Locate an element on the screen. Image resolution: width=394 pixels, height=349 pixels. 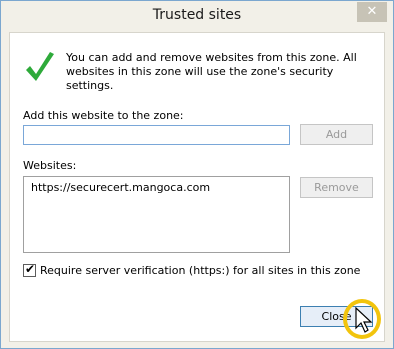
list-item: https://securecert.mangoca.com is located at coordinates (120, 187).